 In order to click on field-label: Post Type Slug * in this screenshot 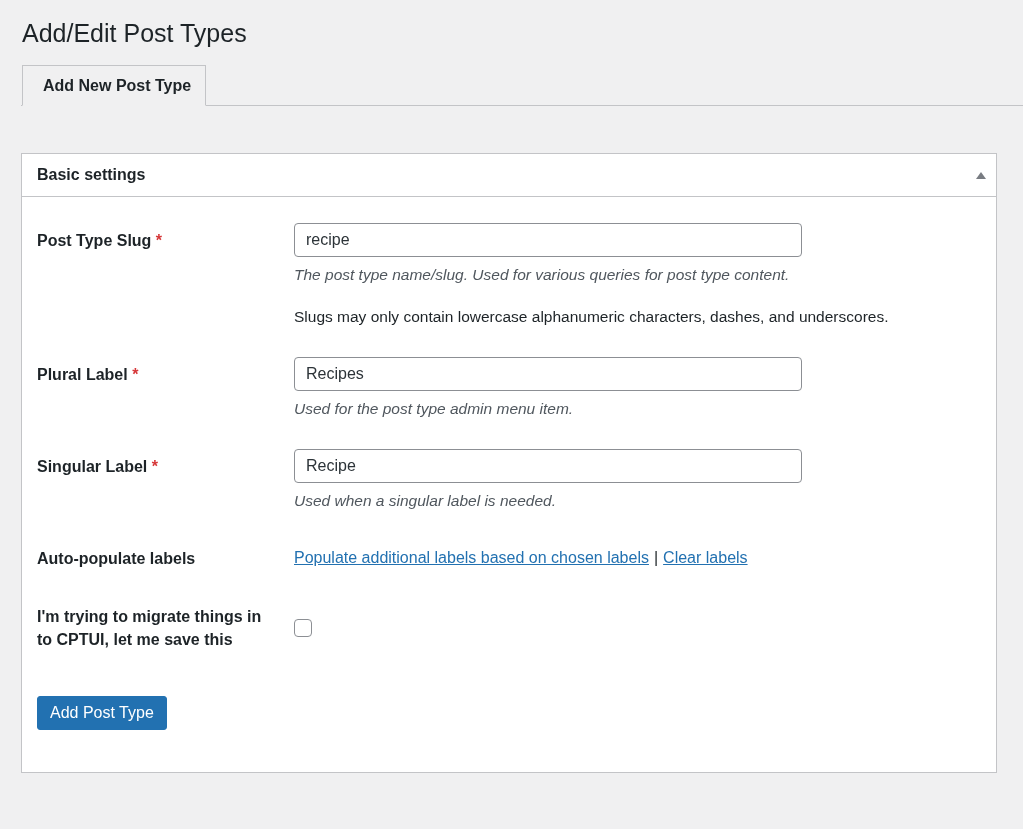, I will do `click(100, 241)`.